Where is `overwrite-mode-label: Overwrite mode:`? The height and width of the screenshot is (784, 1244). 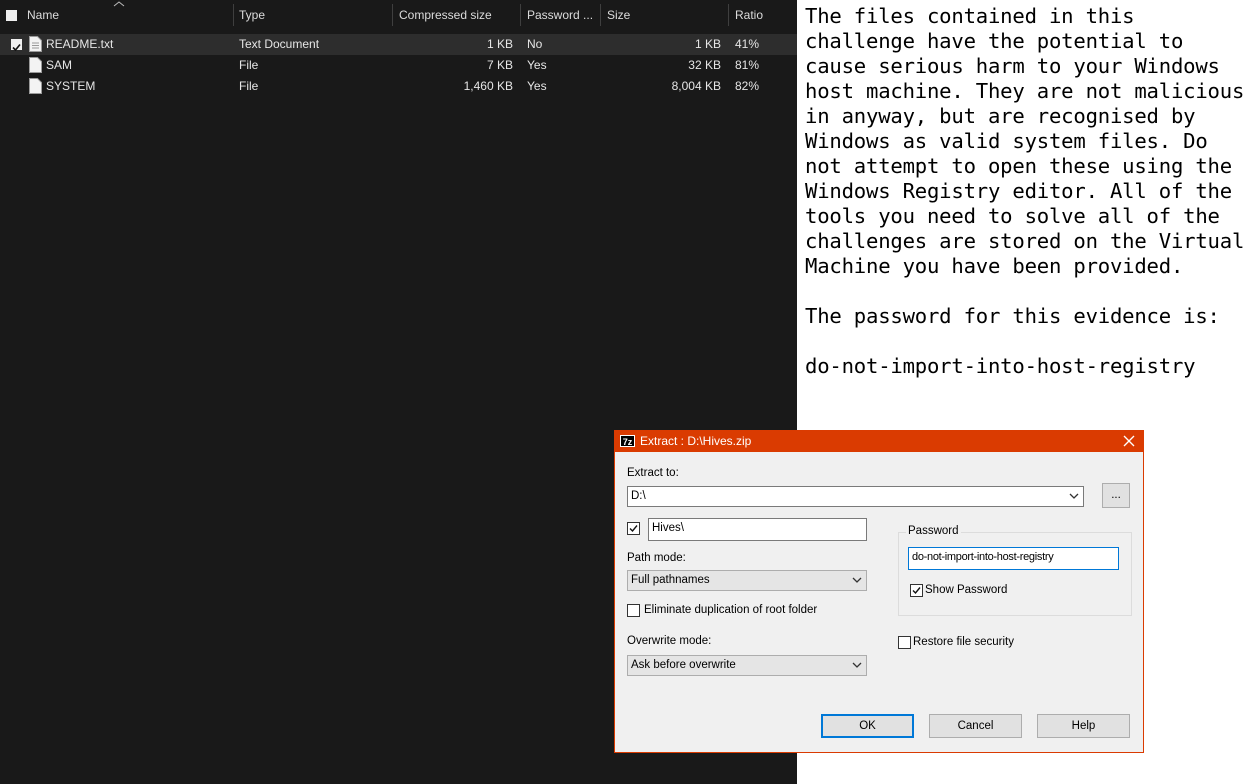 overwrite-mode-label: Overwrite mode: is located at coordinates (669, 641).